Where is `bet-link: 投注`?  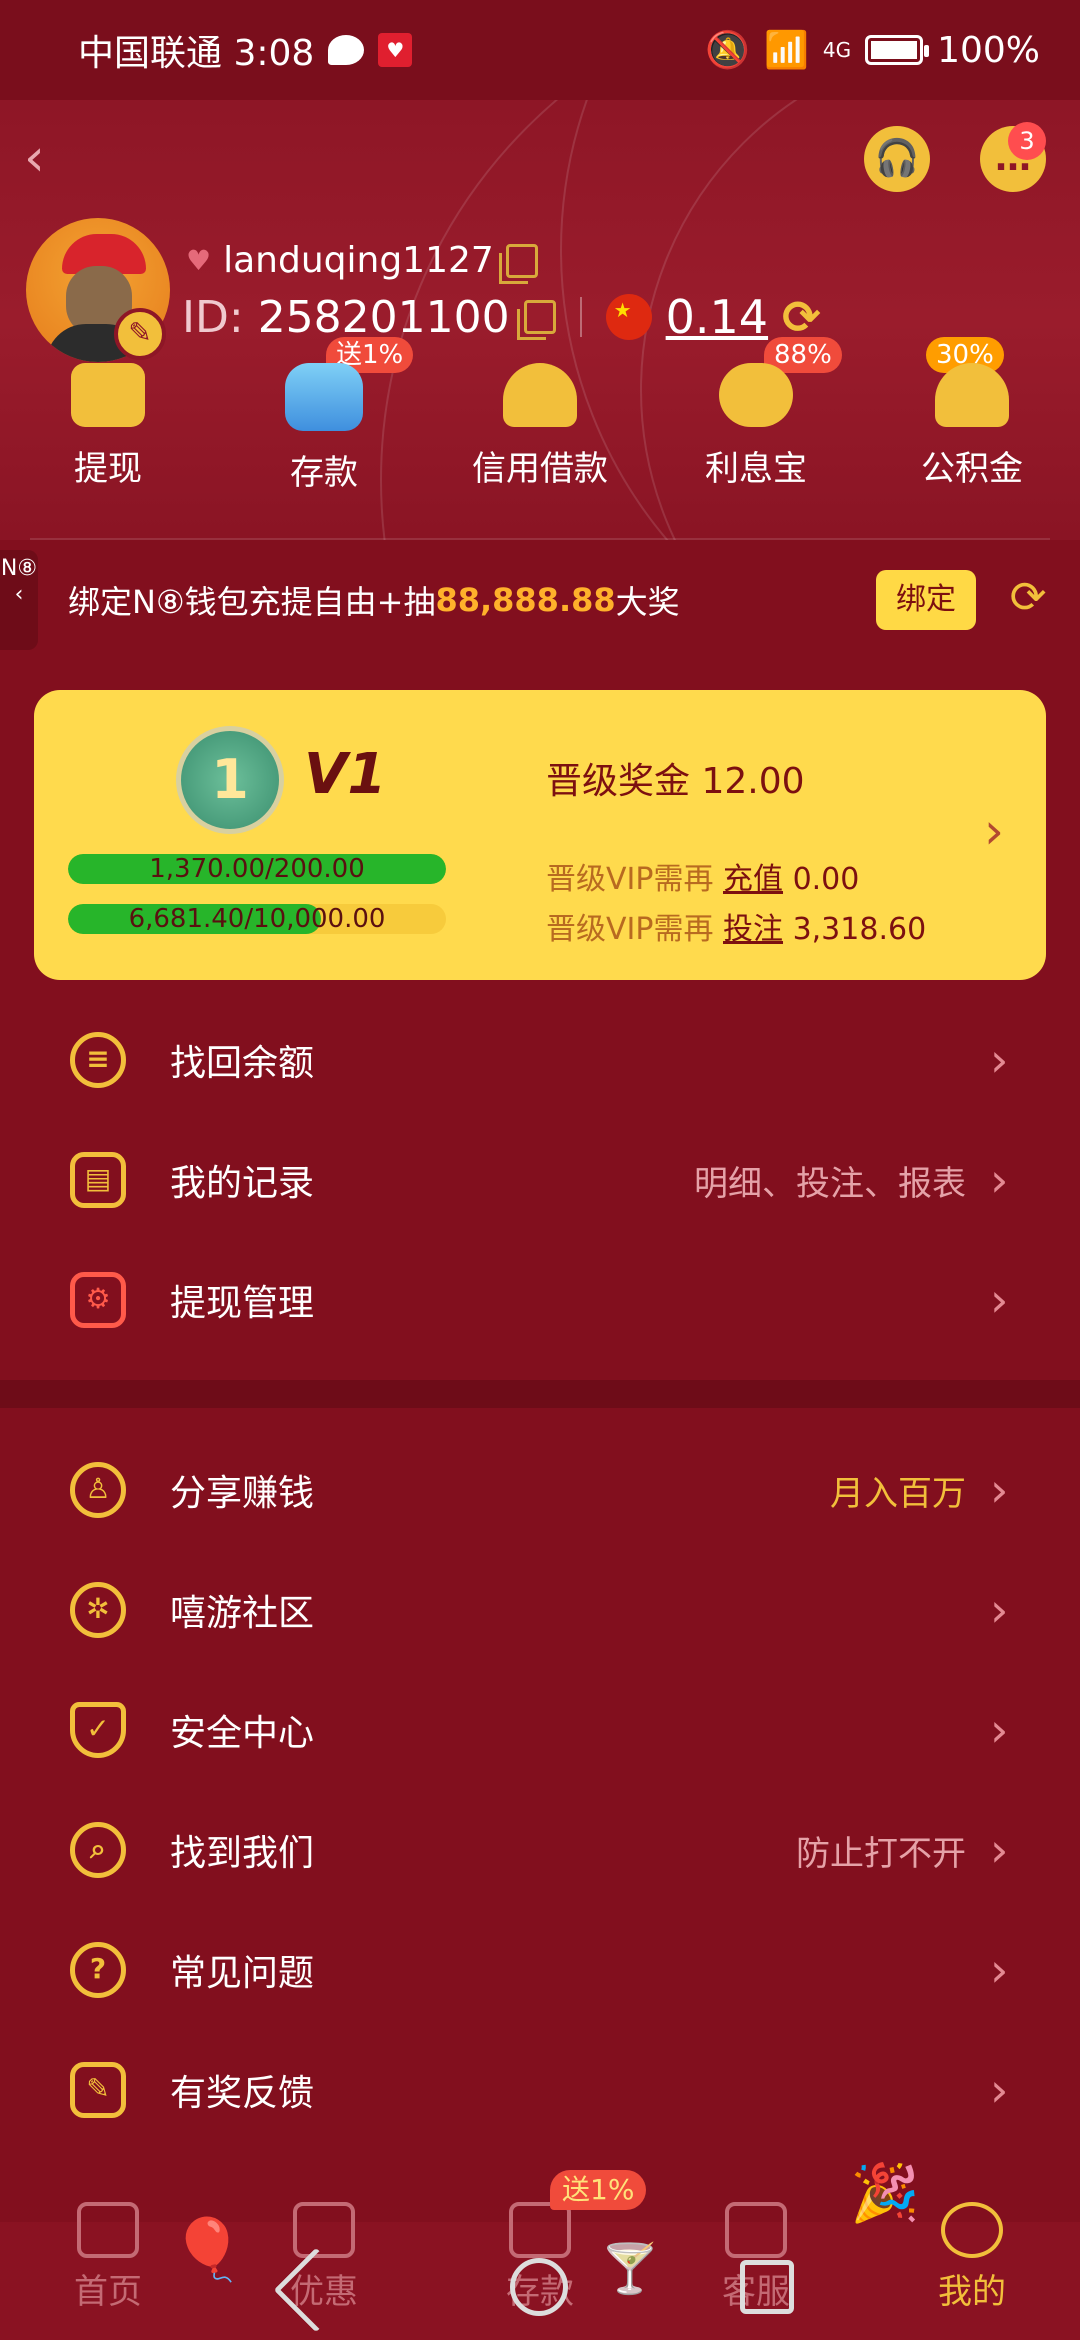
bet-link: 投注 is located at coordinates (753, 929).